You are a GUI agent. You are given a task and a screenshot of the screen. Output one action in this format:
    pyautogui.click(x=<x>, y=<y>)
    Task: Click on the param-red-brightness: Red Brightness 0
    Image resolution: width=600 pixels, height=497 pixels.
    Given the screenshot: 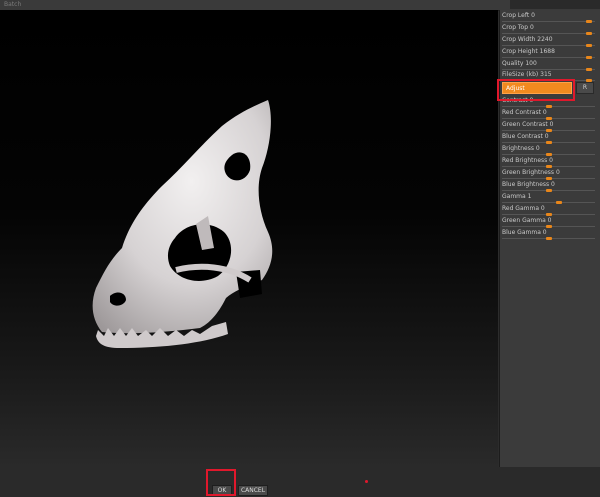 What is the action you would take?
    pyautogui.click(x=548, y=162)
    